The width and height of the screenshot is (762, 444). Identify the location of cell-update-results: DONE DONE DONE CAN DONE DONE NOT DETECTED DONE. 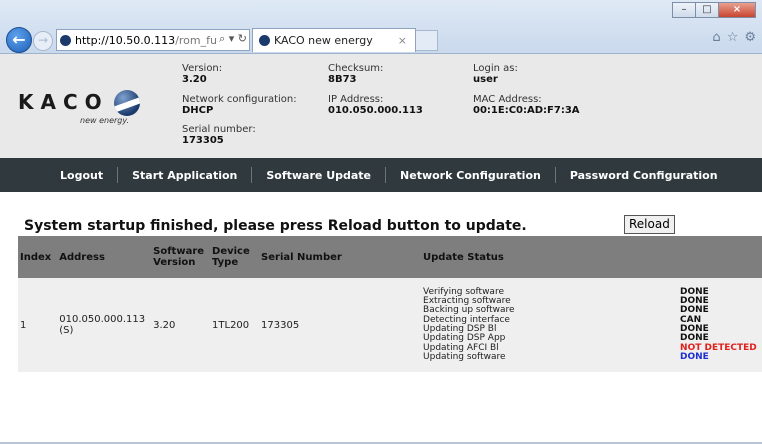
(719, 325).